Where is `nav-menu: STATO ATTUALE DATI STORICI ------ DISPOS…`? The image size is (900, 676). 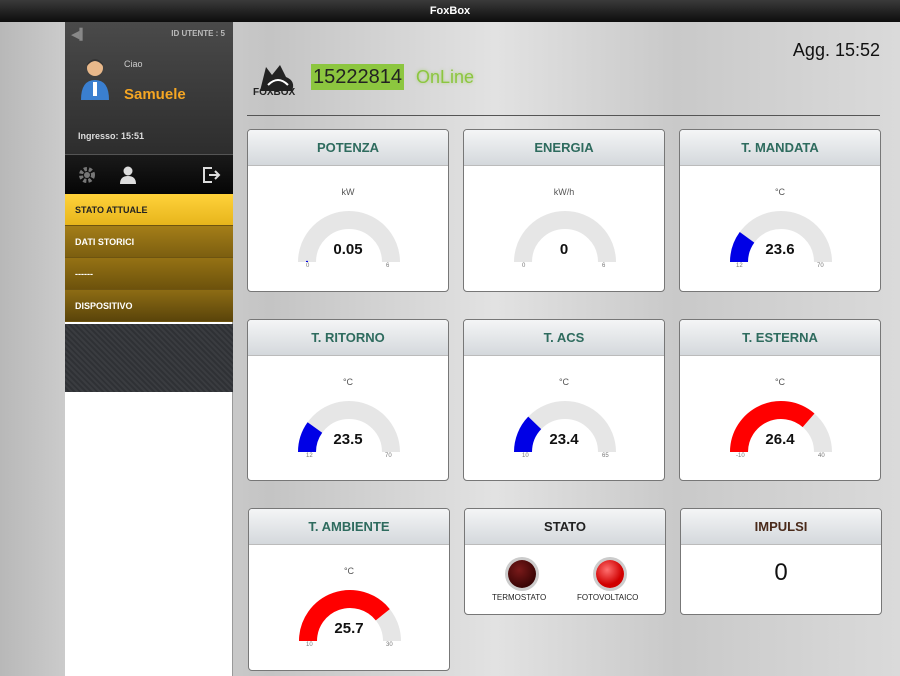
nav-menu: STATO ATTUALE DATI STORICI ------ DISPOS… is located at coordinates (149, 258).